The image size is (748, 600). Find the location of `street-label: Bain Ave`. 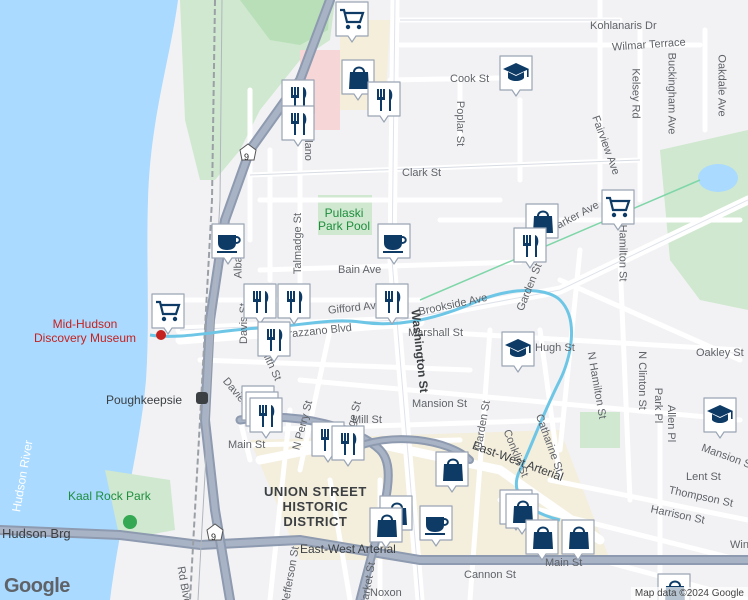

street-label: Bain Ave is located at coordinates (360, 270).